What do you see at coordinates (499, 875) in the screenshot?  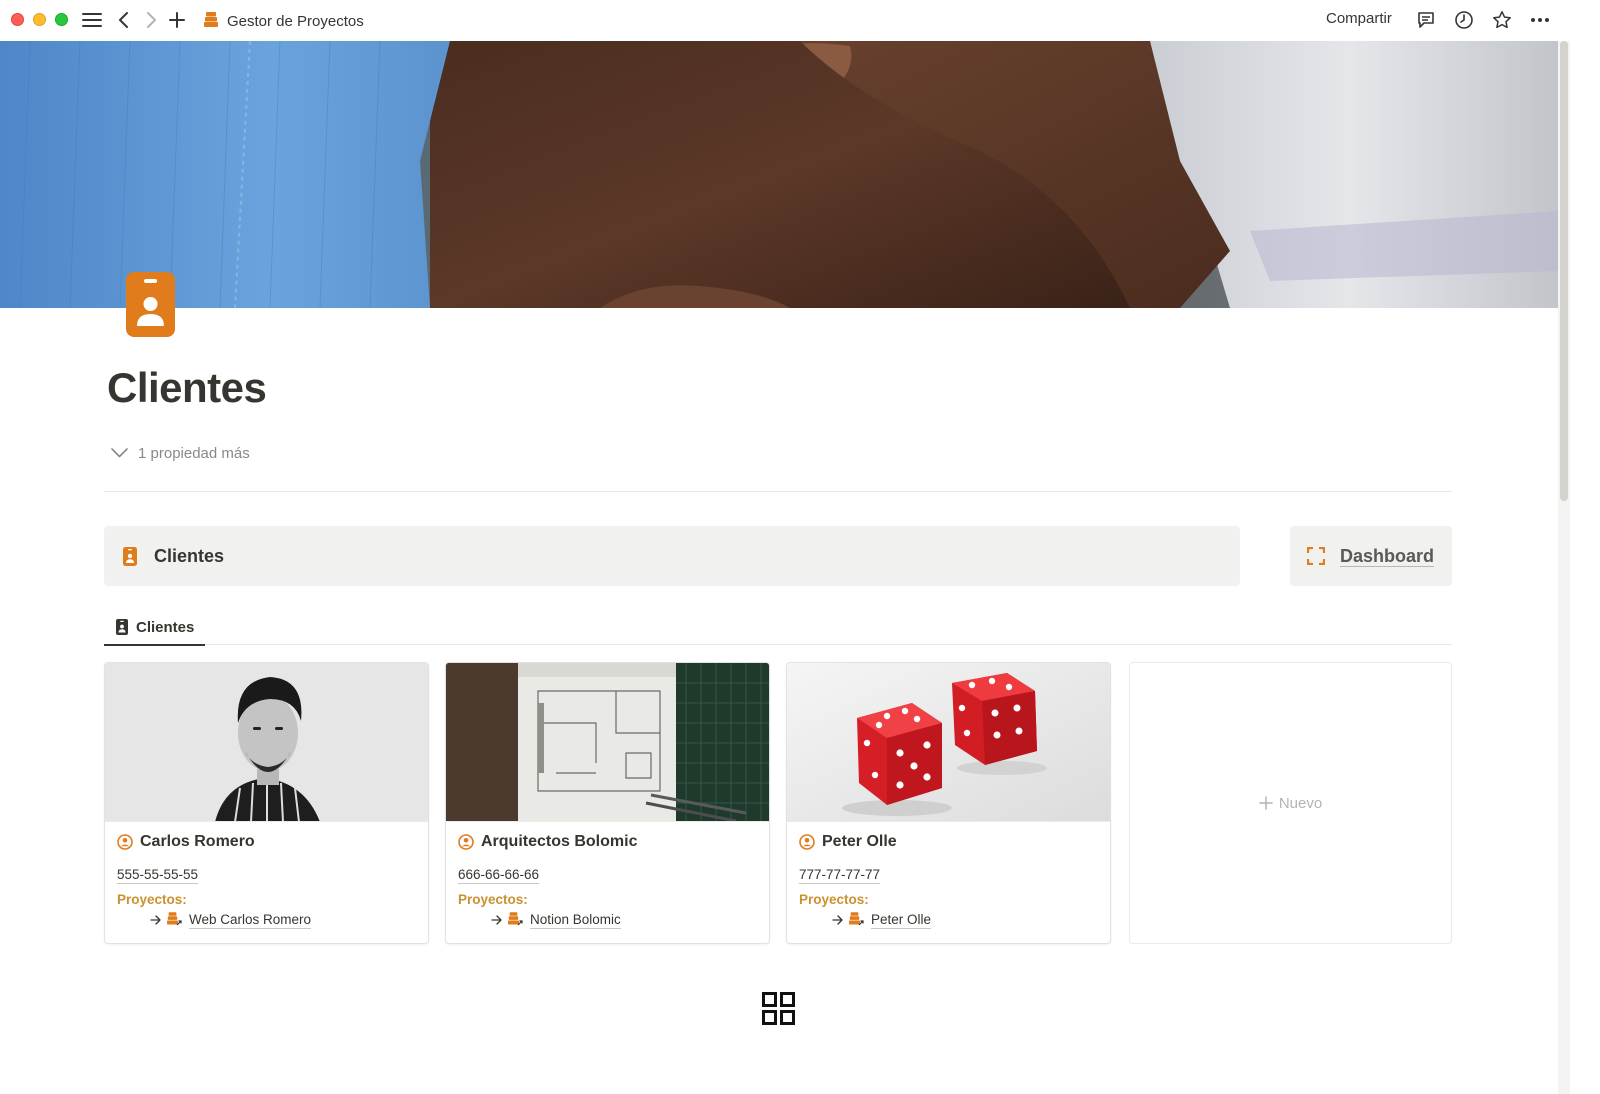 I see `client-phone: 666-66-66-66` at bounding box center [499, 875].